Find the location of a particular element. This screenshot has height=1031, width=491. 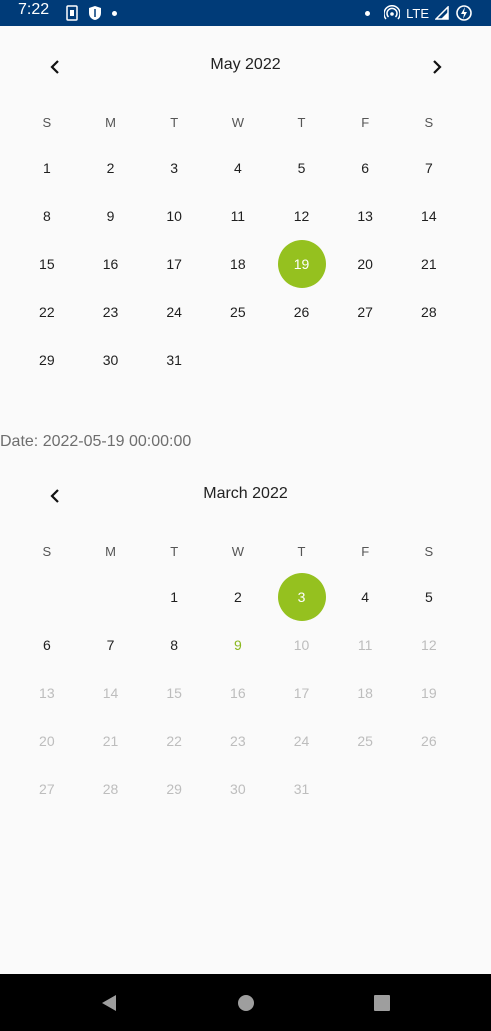

network-type: LTE is located at coordinates (417, 13).